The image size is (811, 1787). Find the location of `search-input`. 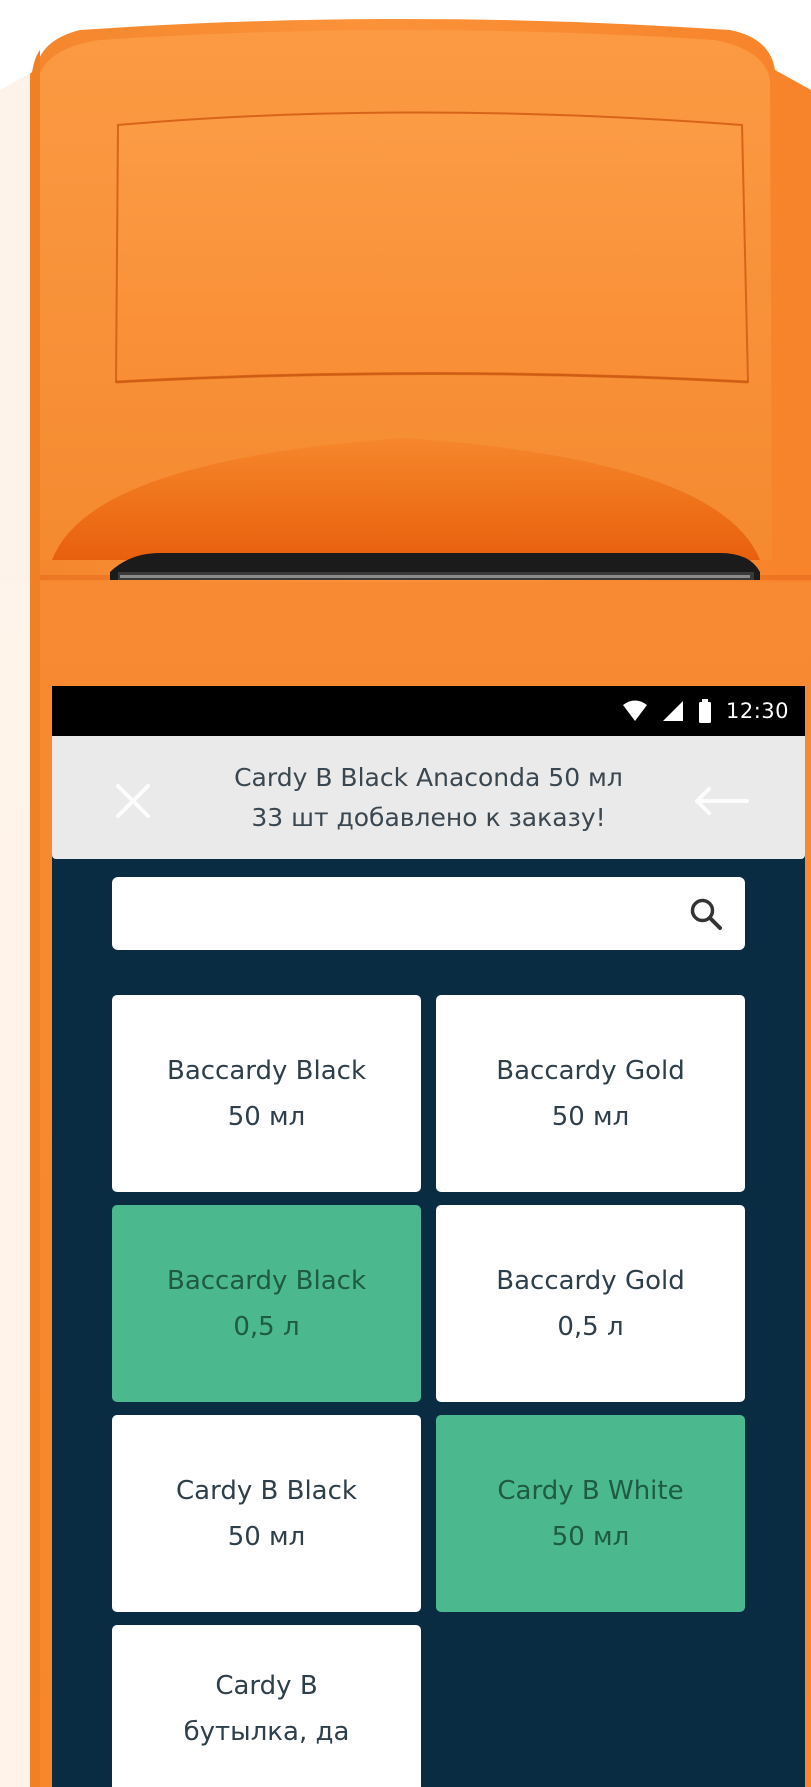

search-input is located at coordinates (392, 913).